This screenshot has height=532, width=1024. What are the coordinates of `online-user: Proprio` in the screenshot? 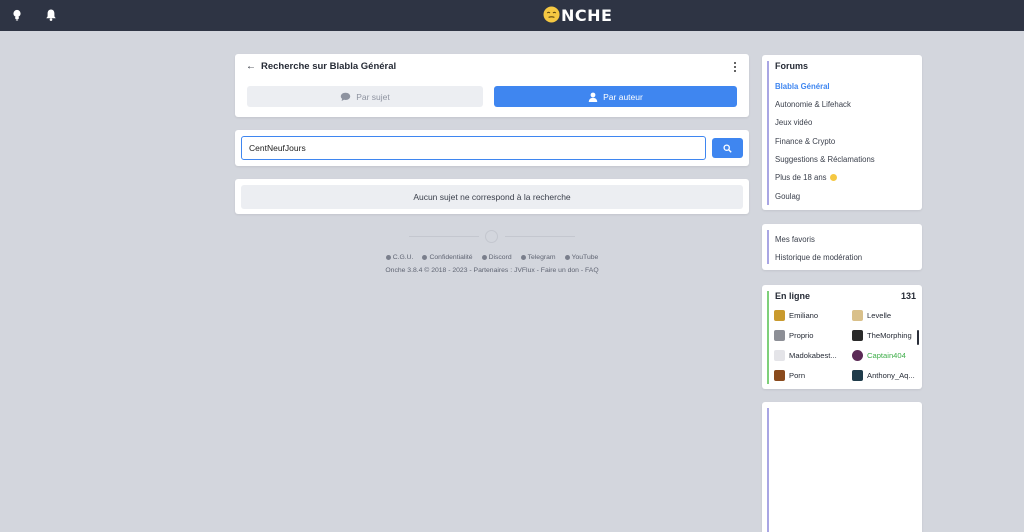 It's located at (793, 335).